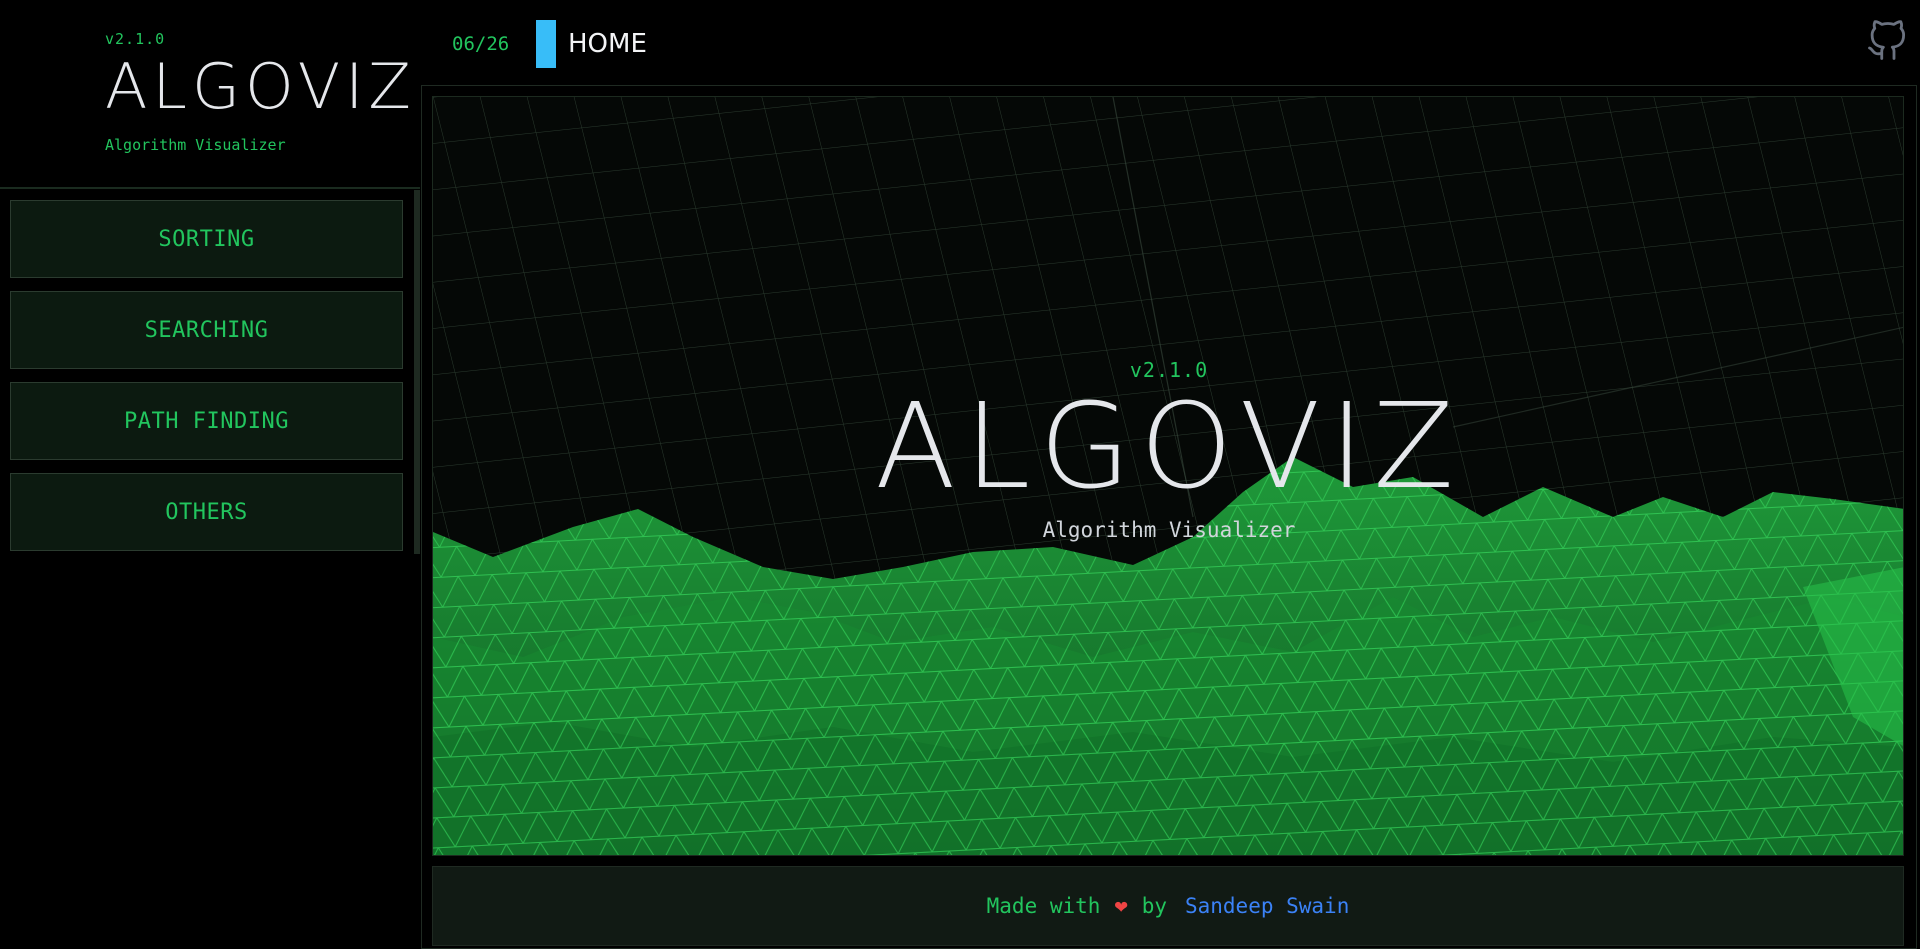 Image resolution: width=1920 pixels, height=949 pixels. I want to click on nav-item-label: OTHERS, so click(206, 512).